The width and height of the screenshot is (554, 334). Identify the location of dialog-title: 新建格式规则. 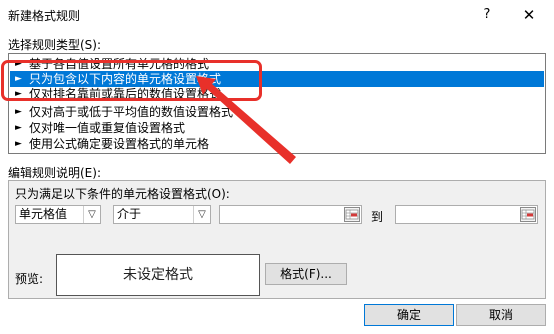
(44, 16).